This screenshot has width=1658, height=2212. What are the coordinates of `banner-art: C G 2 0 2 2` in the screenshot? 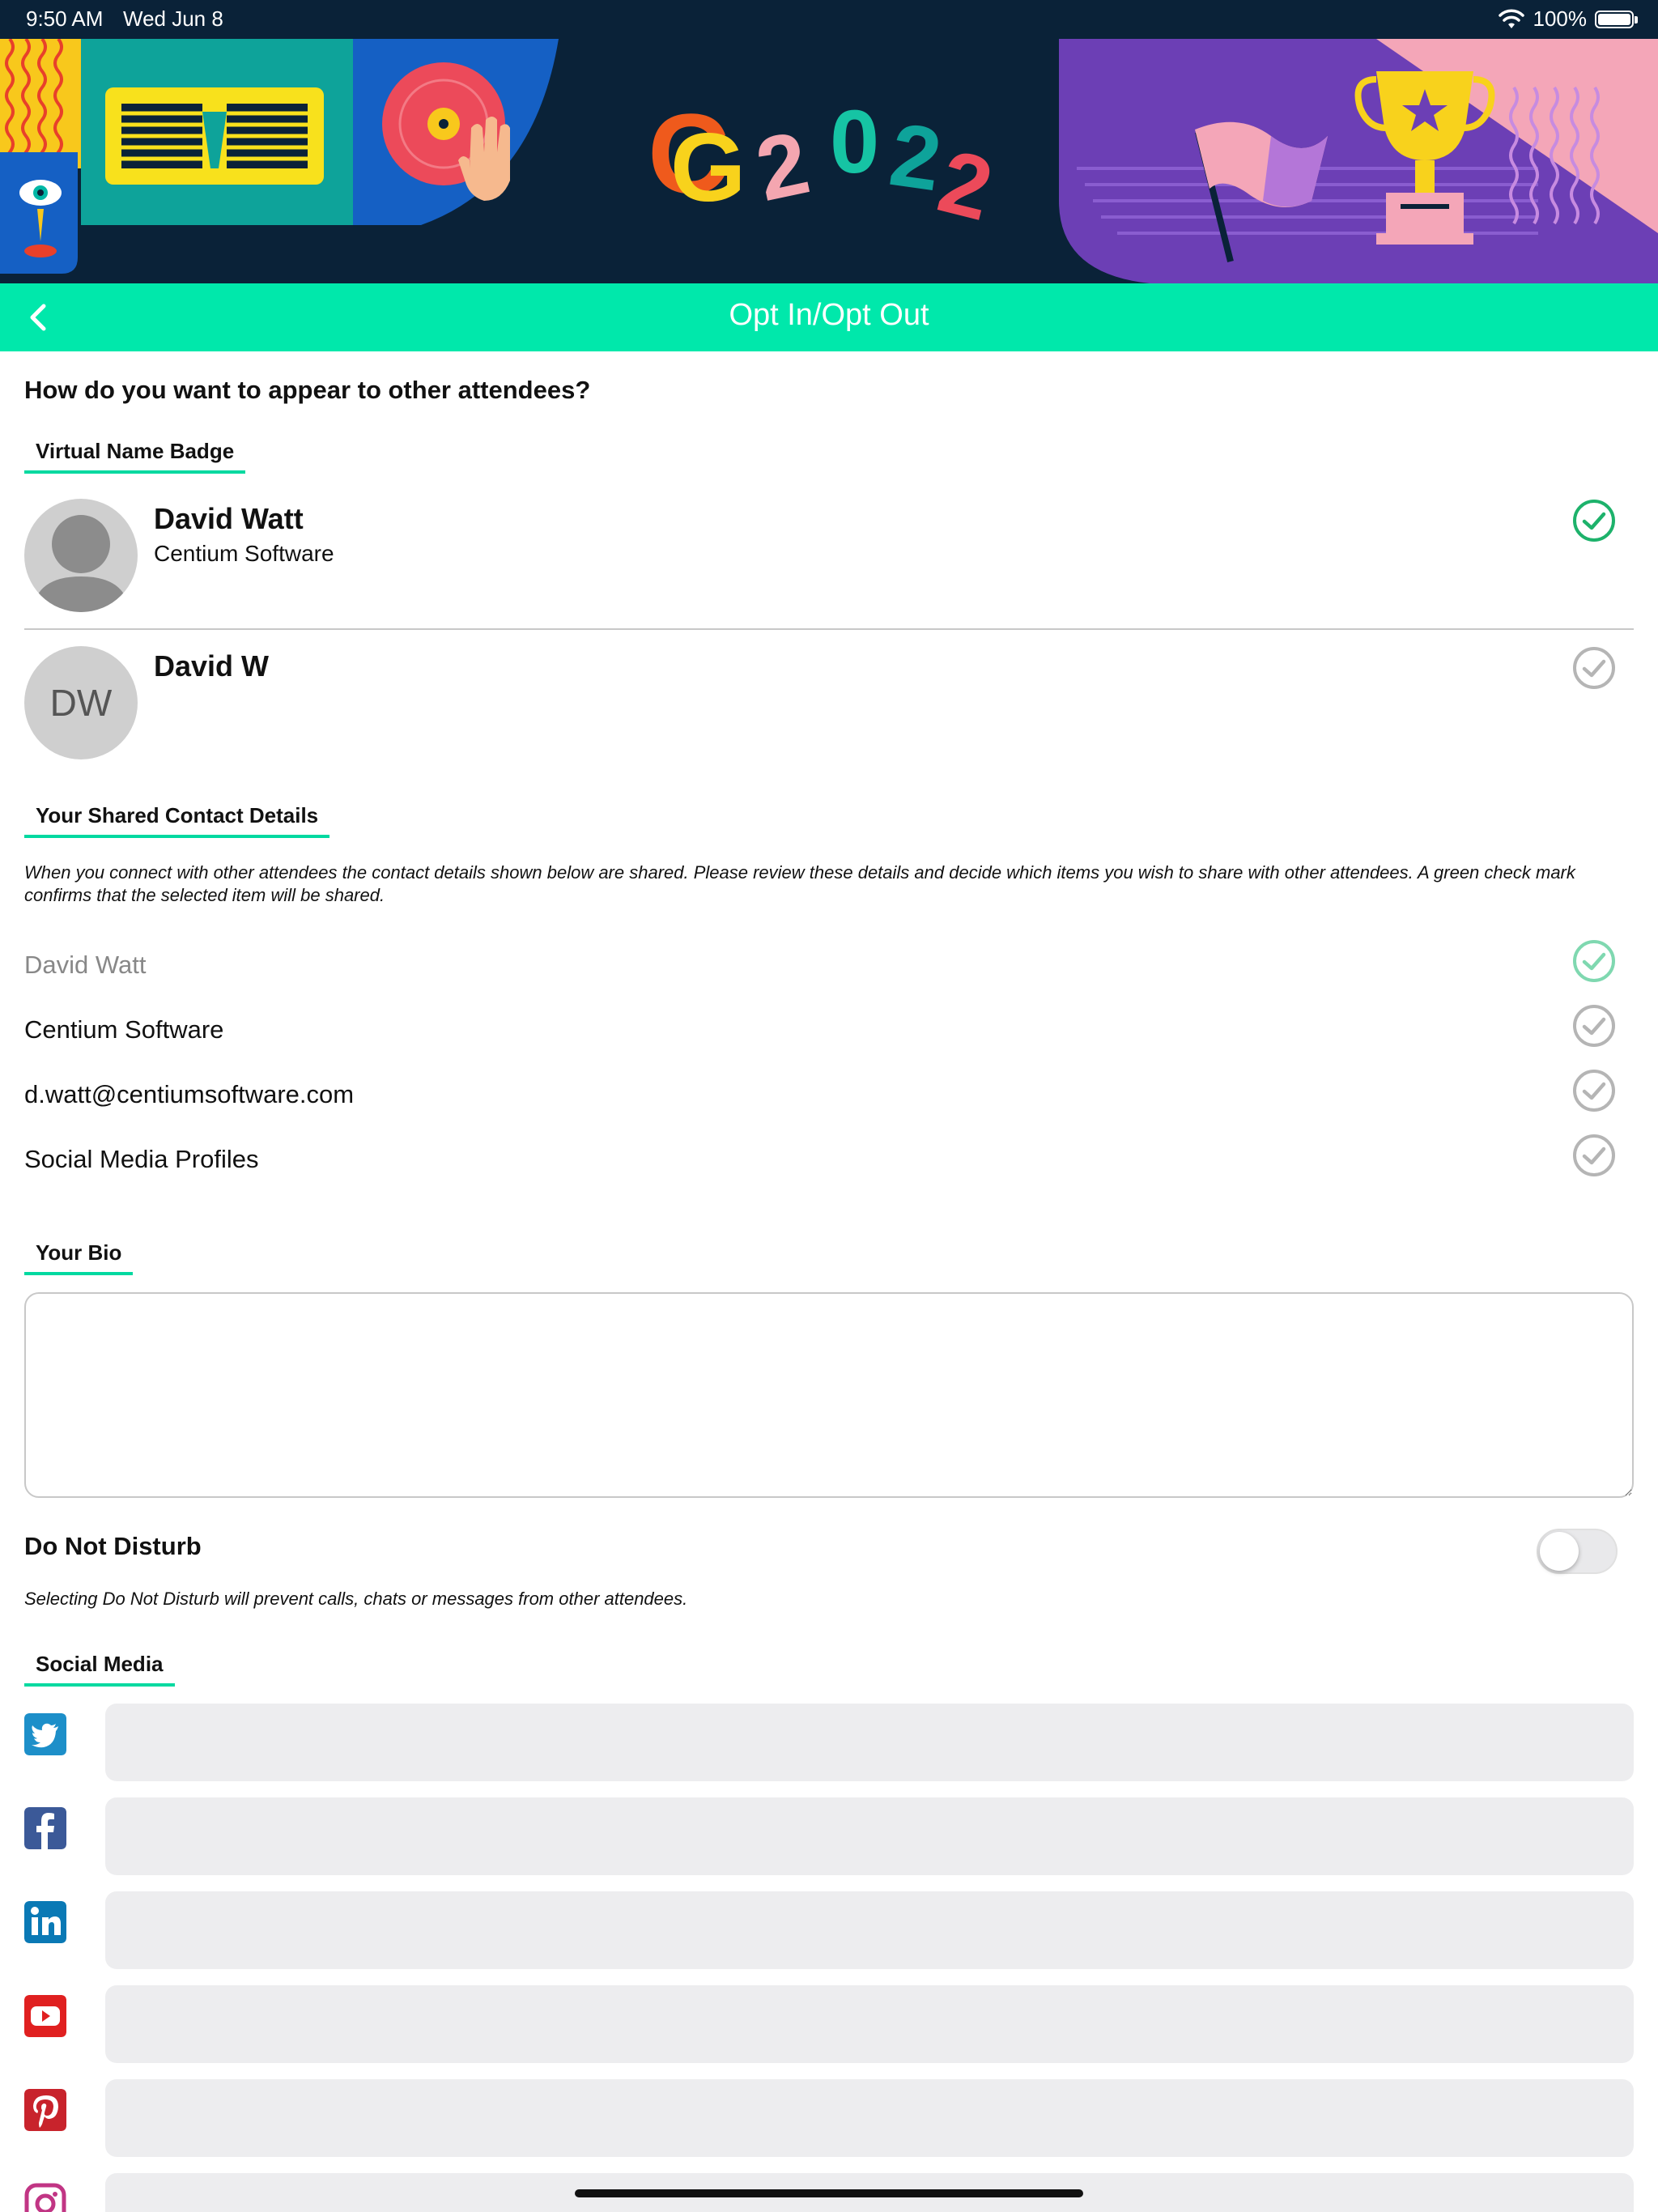 It's located at (829, 161).